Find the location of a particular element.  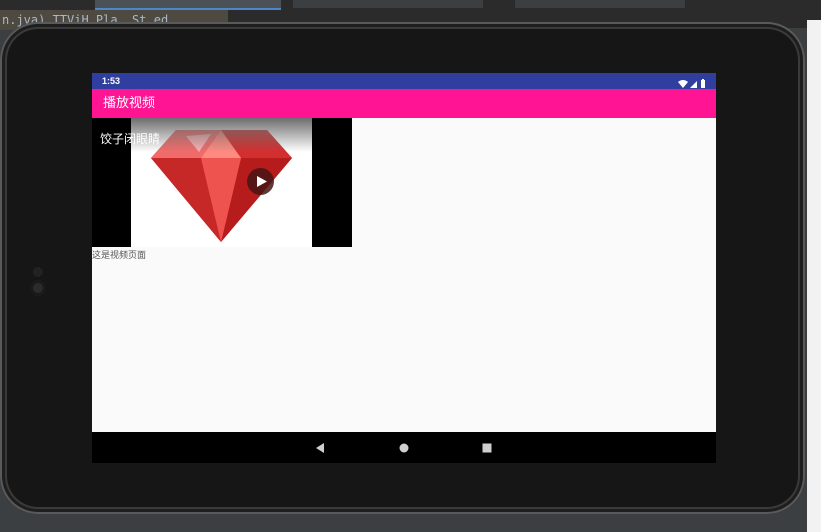

play-icon is located at coordinates (262, 181).